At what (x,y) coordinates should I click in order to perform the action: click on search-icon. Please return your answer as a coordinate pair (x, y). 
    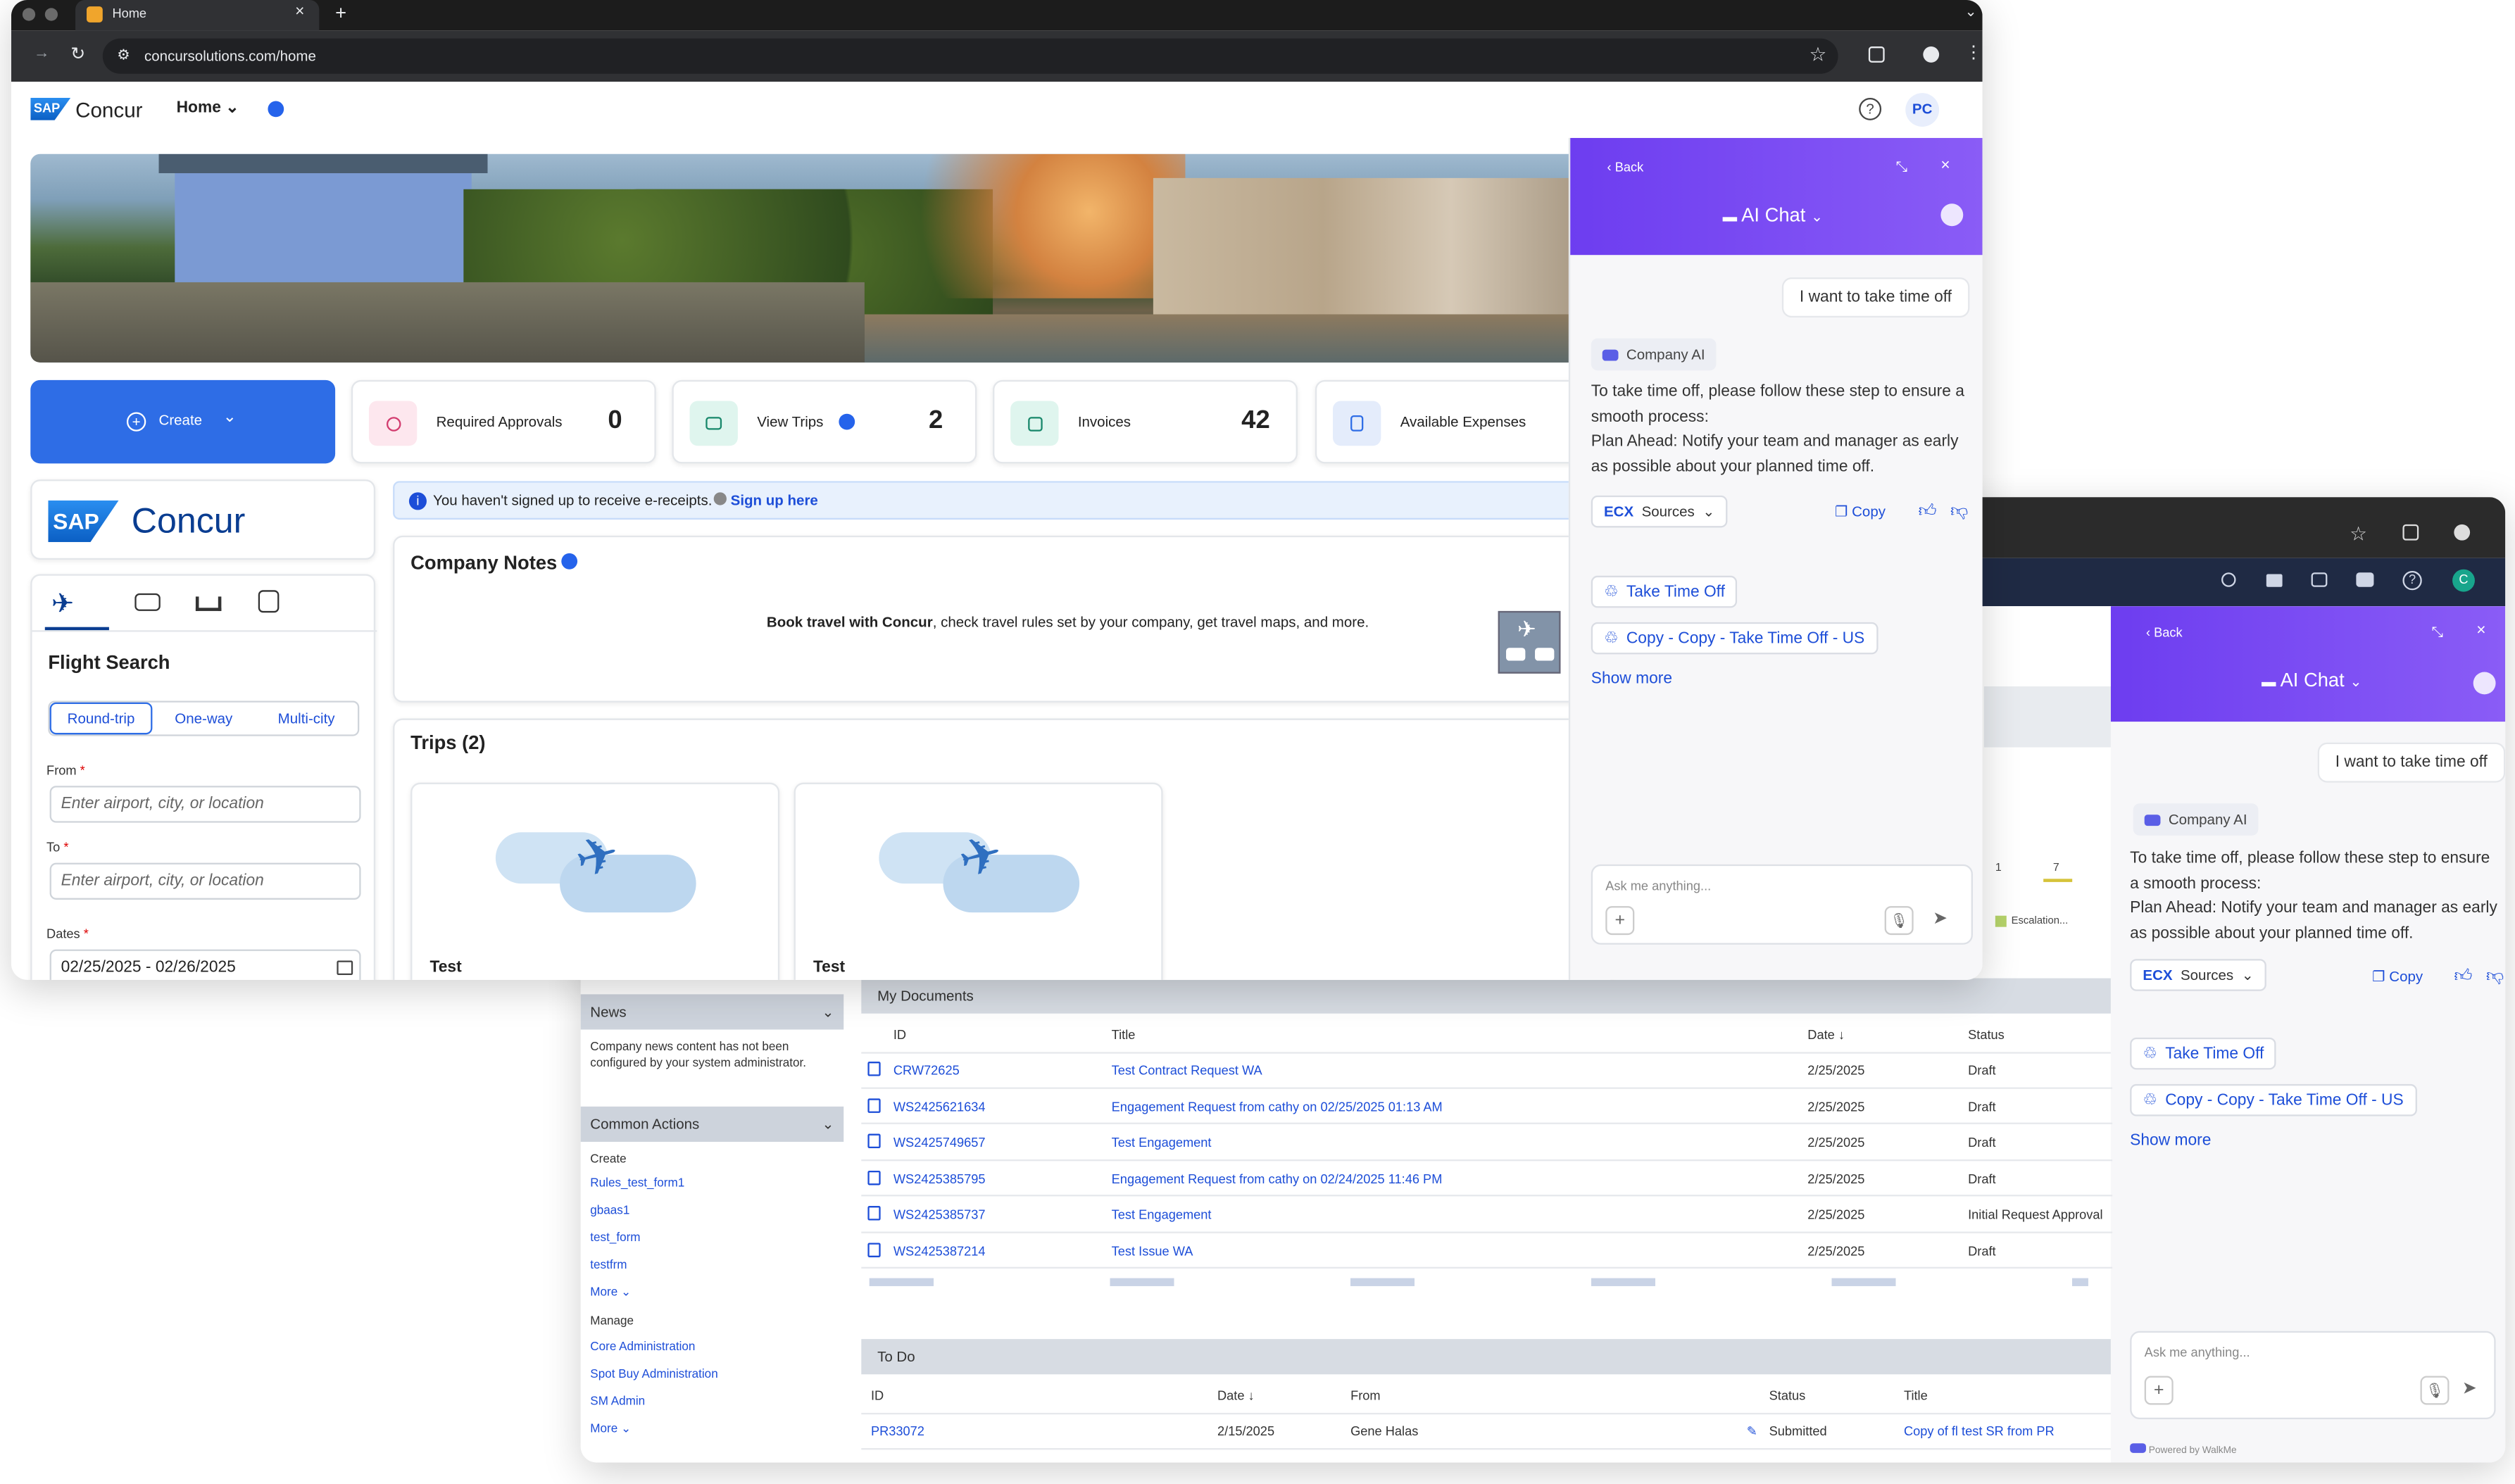
    Looking at the image, I should click on (2228, 579).